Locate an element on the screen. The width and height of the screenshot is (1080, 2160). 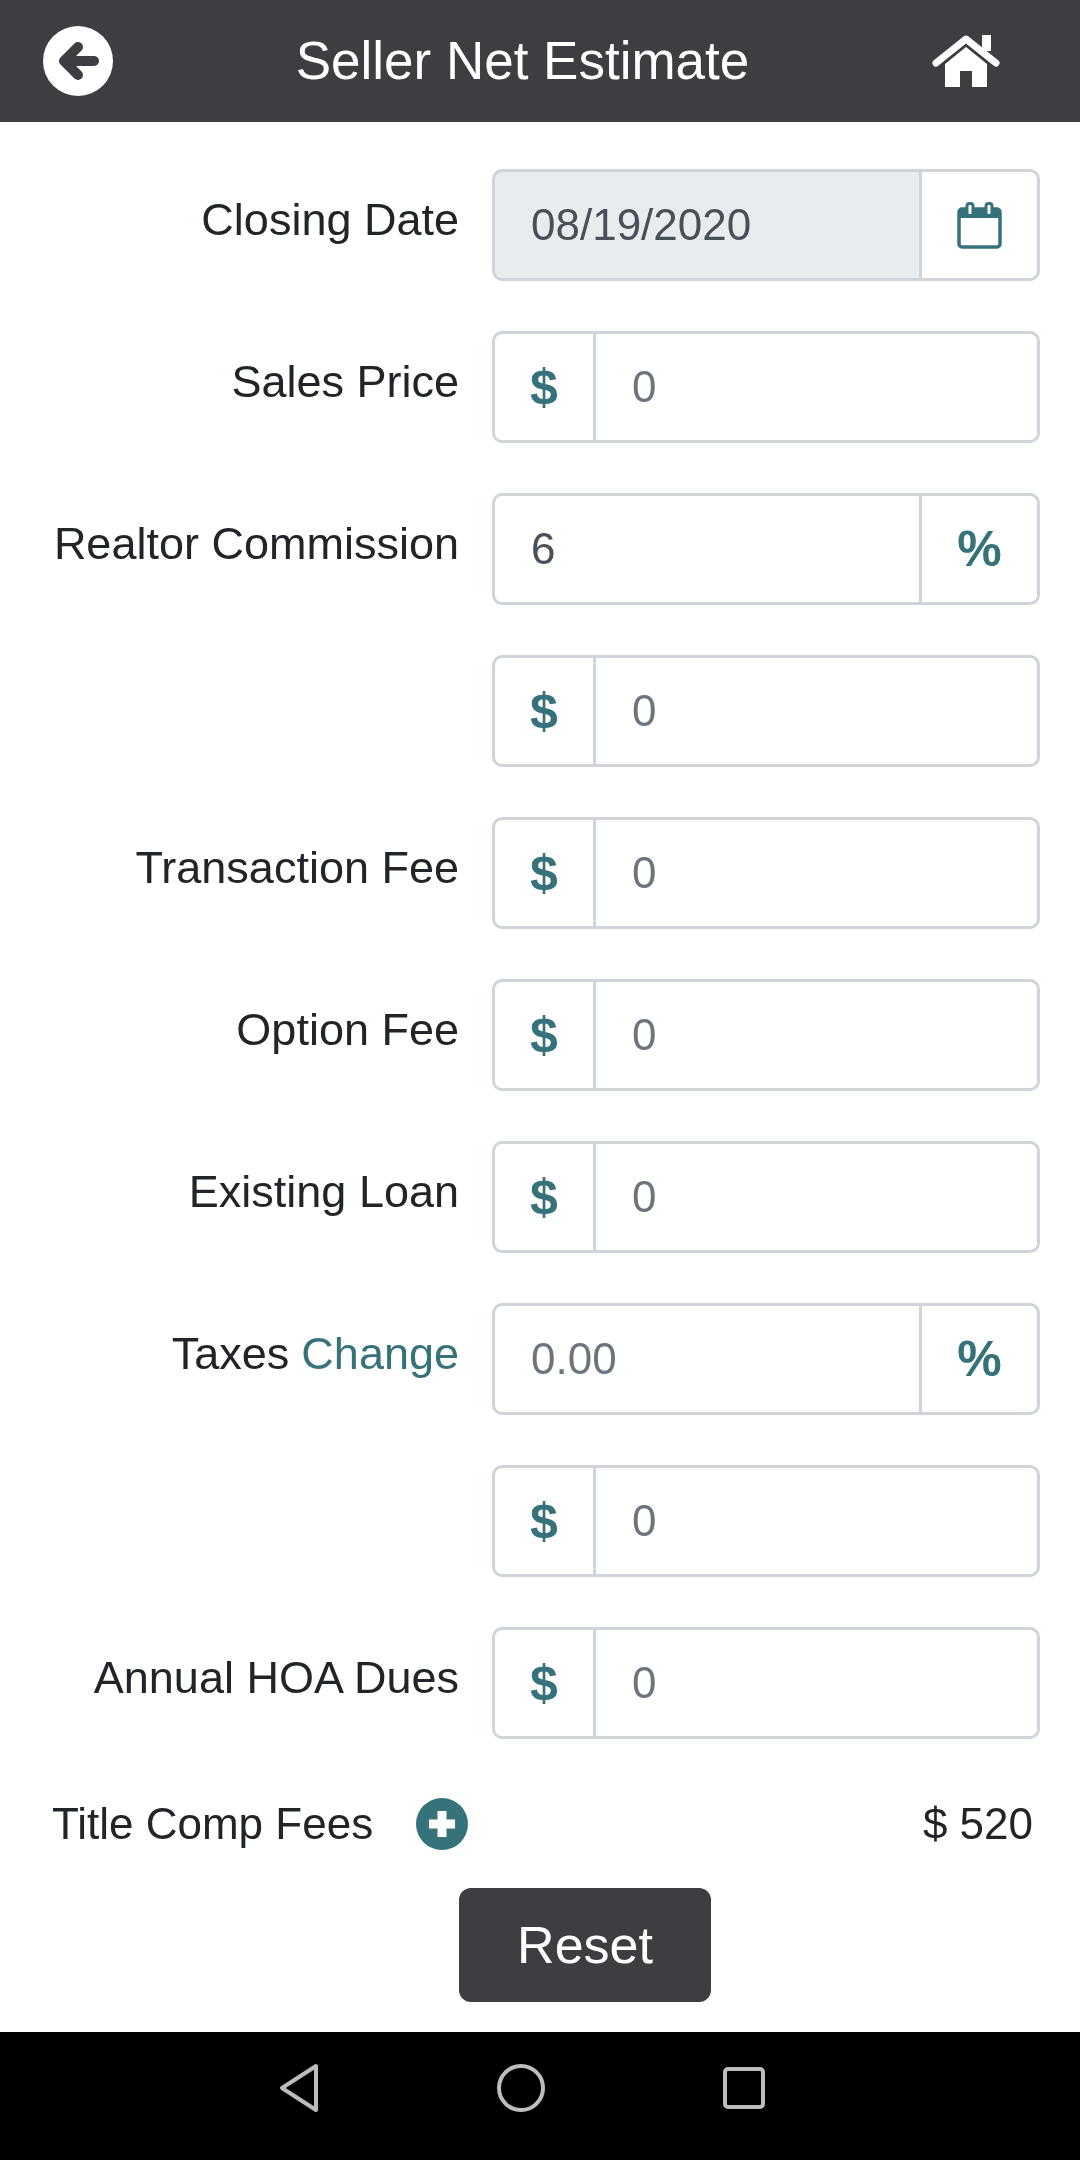
calendar-icon is located at coordinates (979, 225).